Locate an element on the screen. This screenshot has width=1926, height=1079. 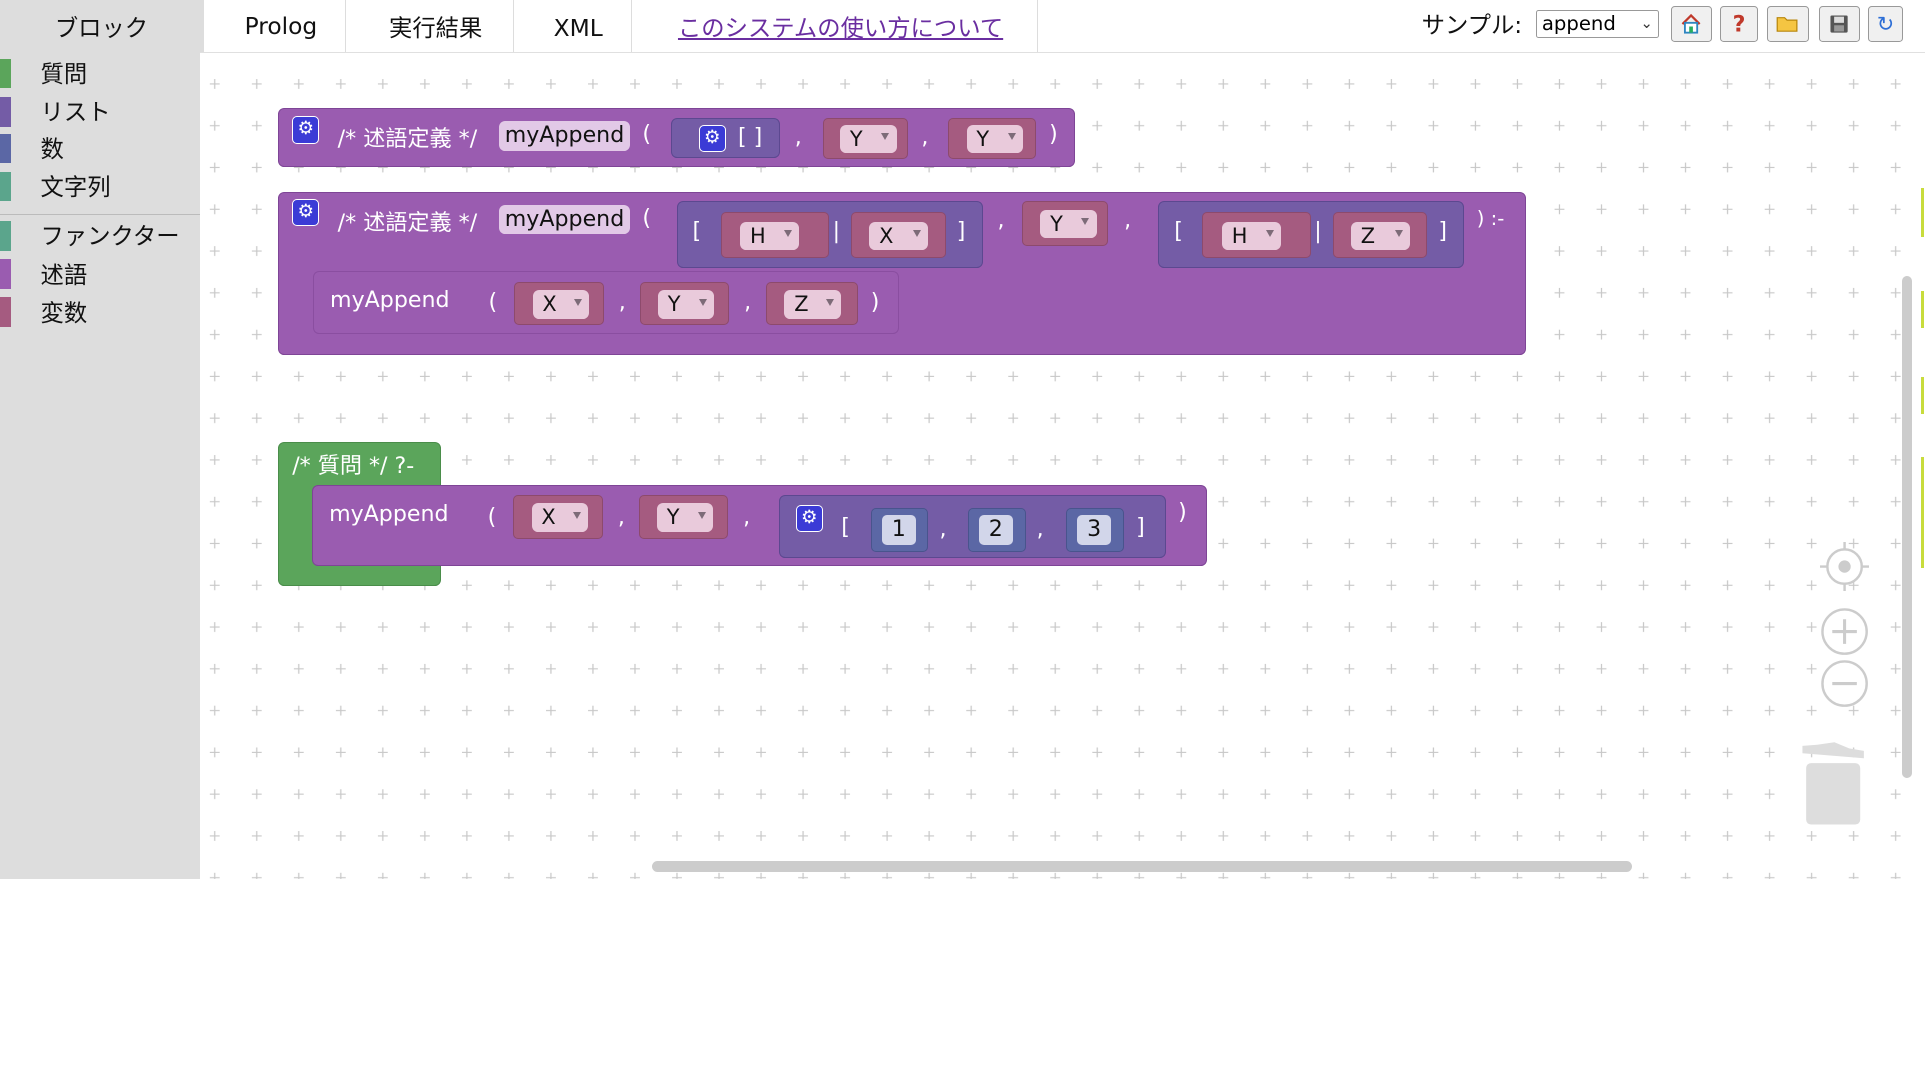
number-value: 1 is located at coordinates (898, 530).